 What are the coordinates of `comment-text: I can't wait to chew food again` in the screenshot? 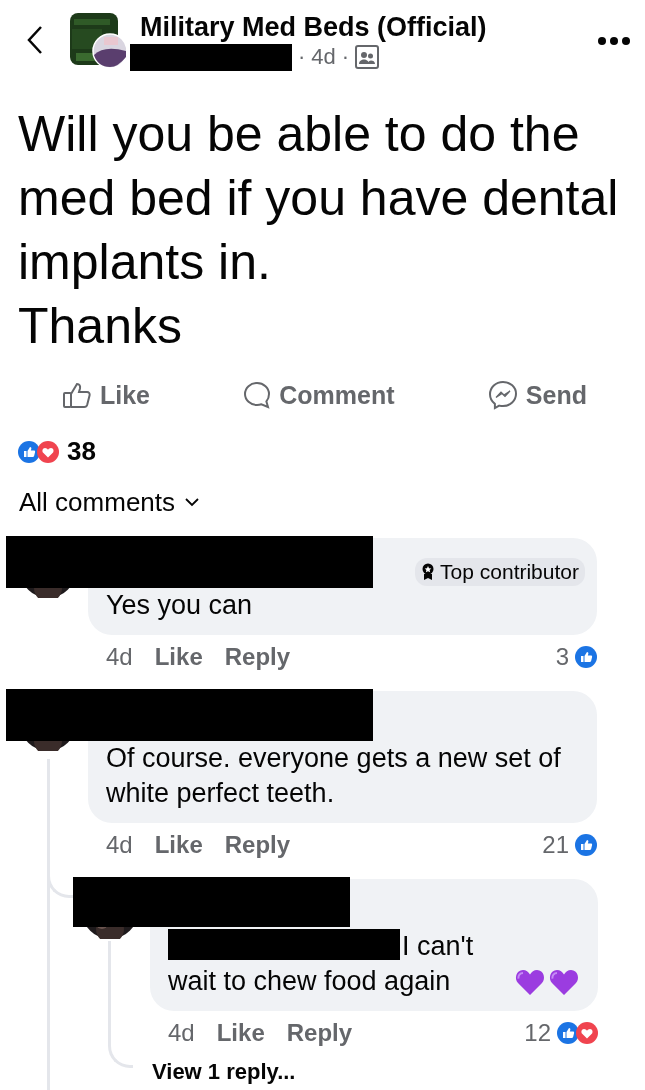 It's located at (321, 963).